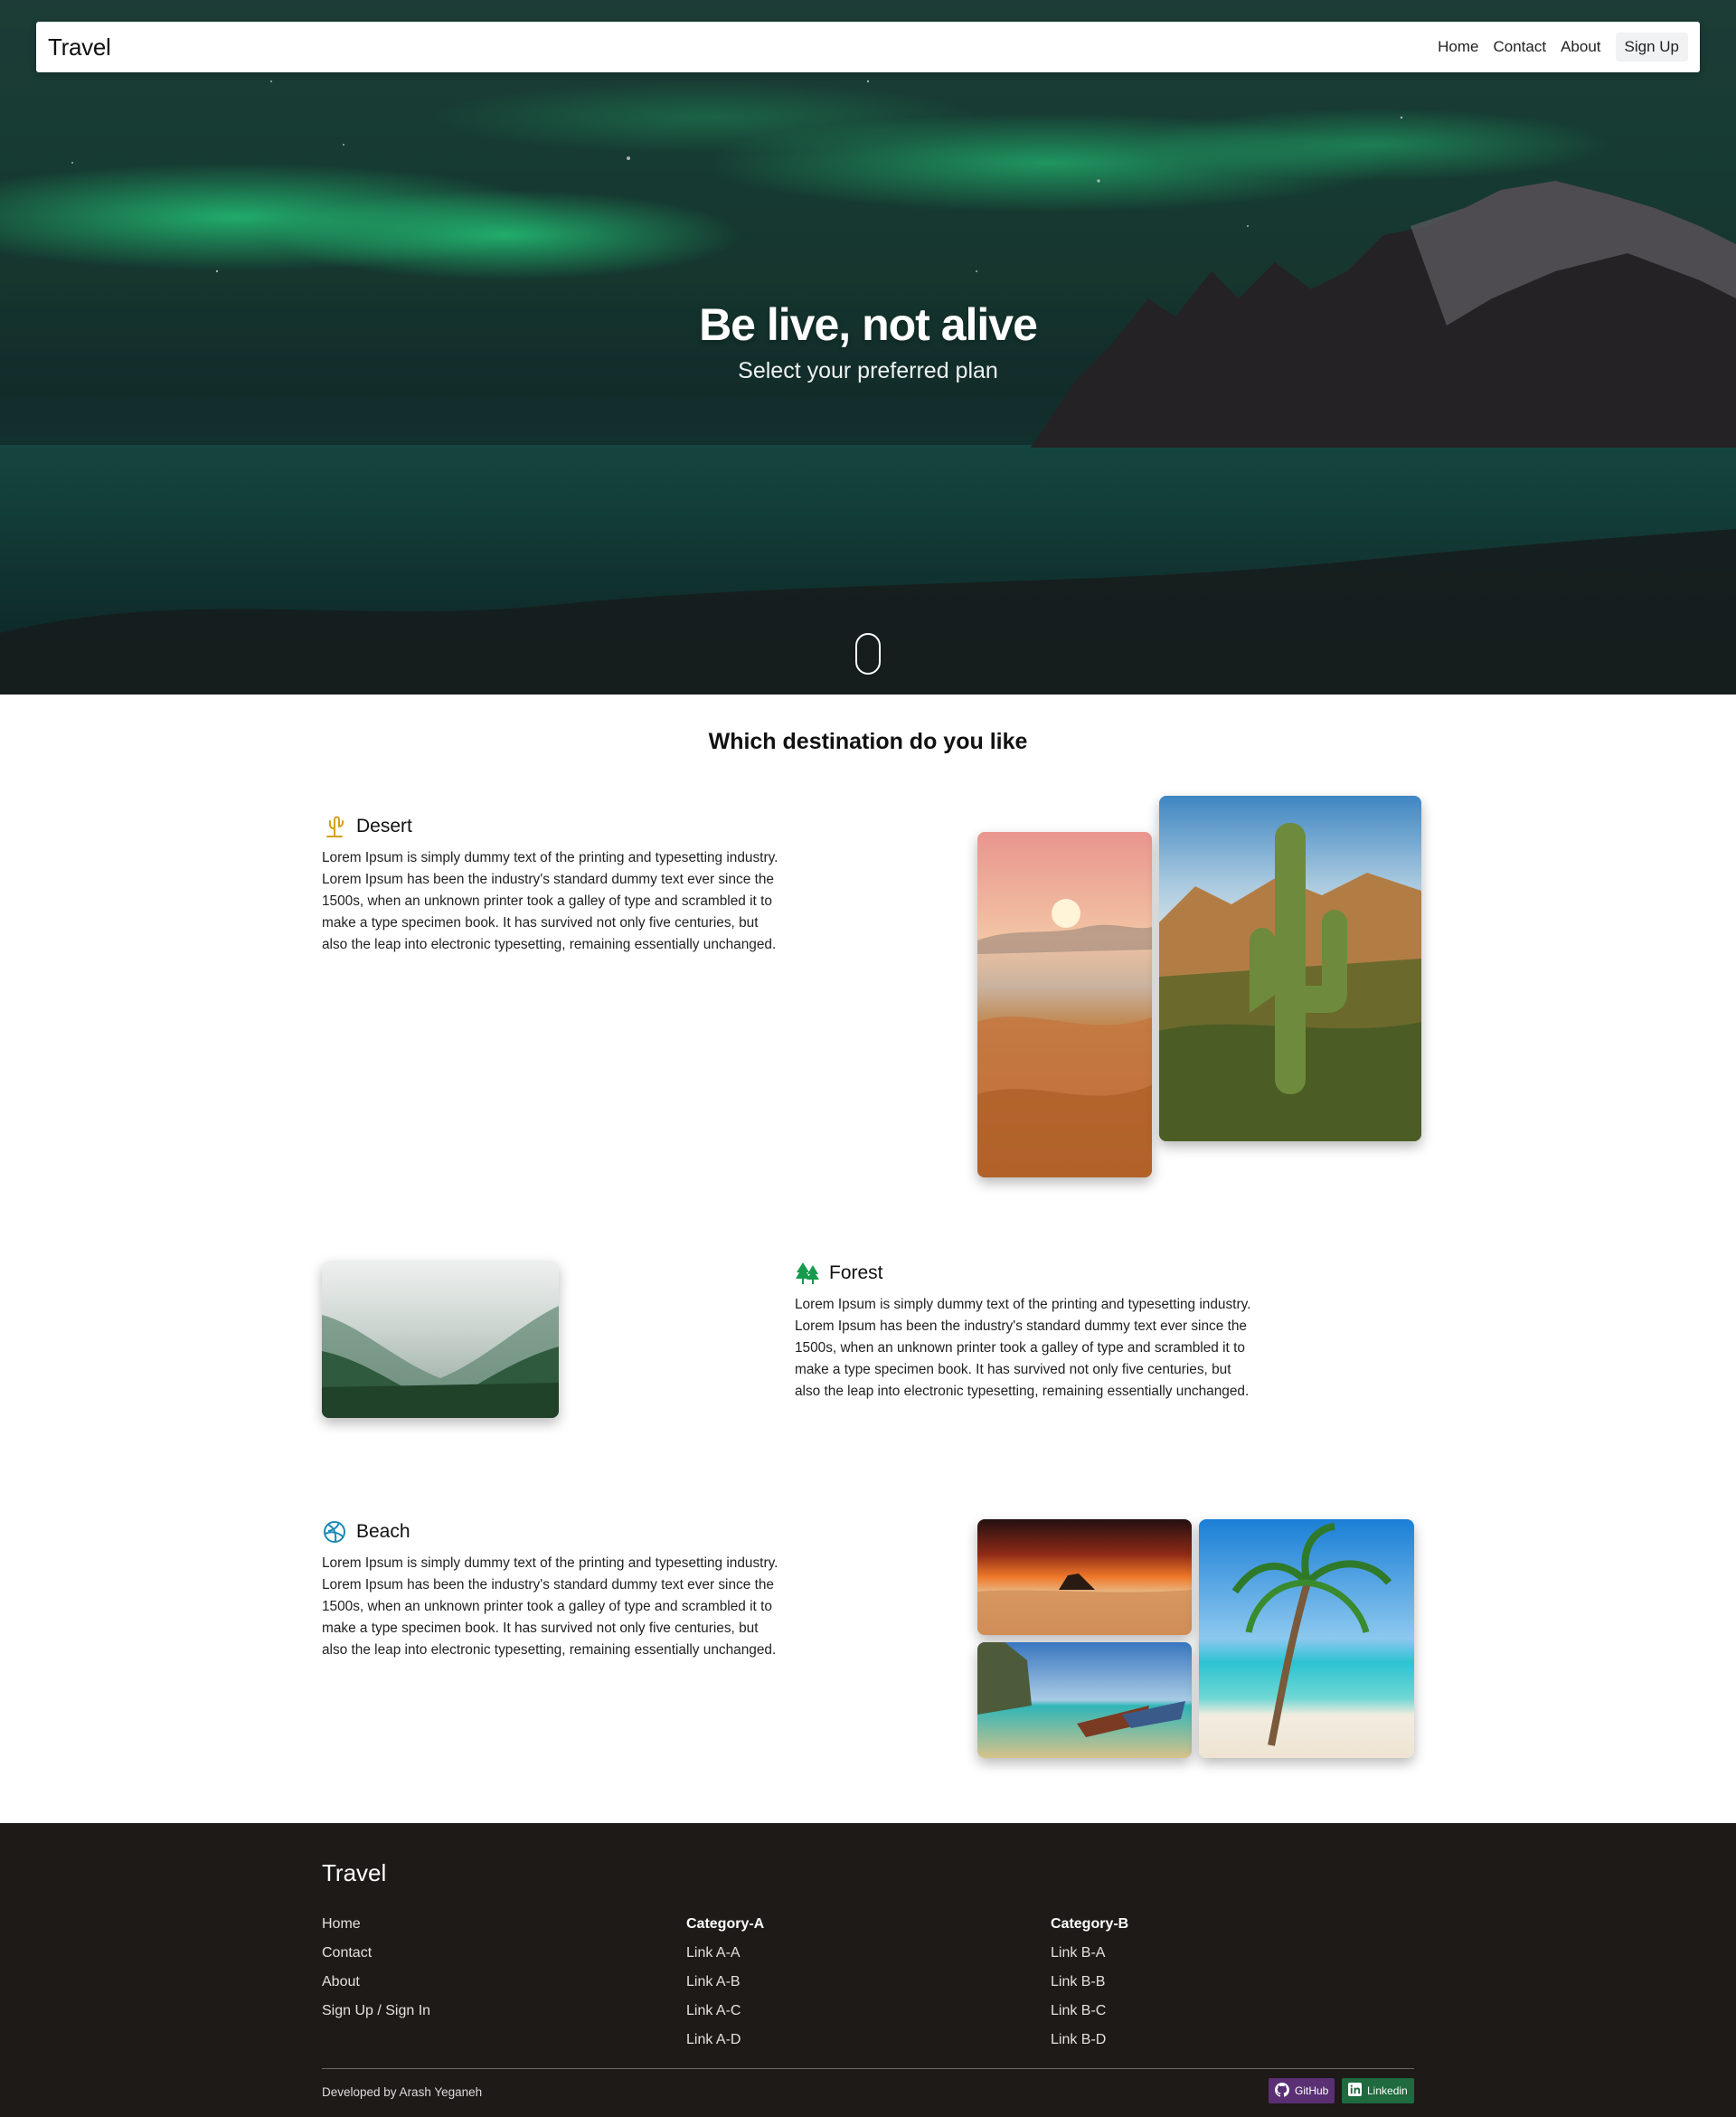 The width and height of the screenshot is (1736, 2117). What do you see at coordinates (376, 1954) in the screenshot?
I see `footer-contact-link: Contact` at bounding box center [376, 1954].